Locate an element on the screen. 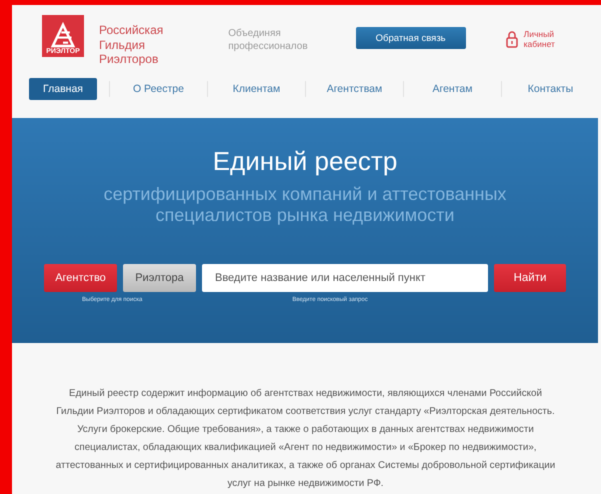 The image size is (601, 494). hero-subtitle: сертифицированных компаний и аттестованных специалистов рынка недвижимости is located at coordinates (305, 205).